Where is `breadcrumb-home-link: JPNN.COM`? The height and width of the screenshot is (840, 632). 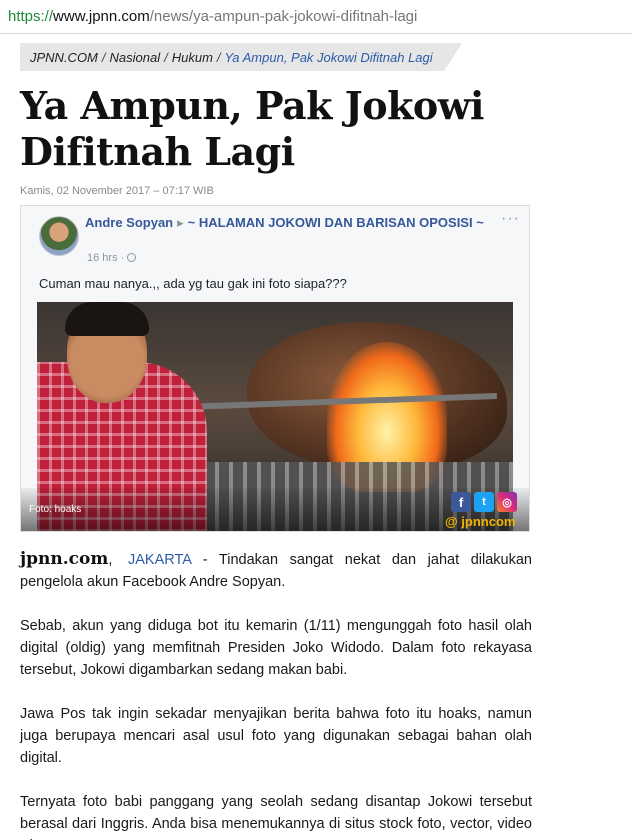 breadcrumb-home-link: JPNN.COM is located at coordinates (64, 57).